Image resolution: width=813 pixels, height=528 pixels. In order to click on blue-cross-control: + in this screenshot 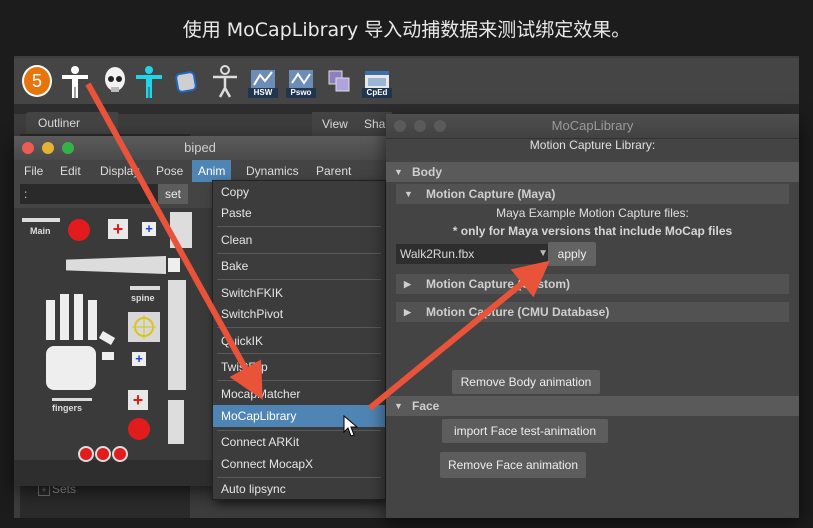, I will do `click(149, 229)`.